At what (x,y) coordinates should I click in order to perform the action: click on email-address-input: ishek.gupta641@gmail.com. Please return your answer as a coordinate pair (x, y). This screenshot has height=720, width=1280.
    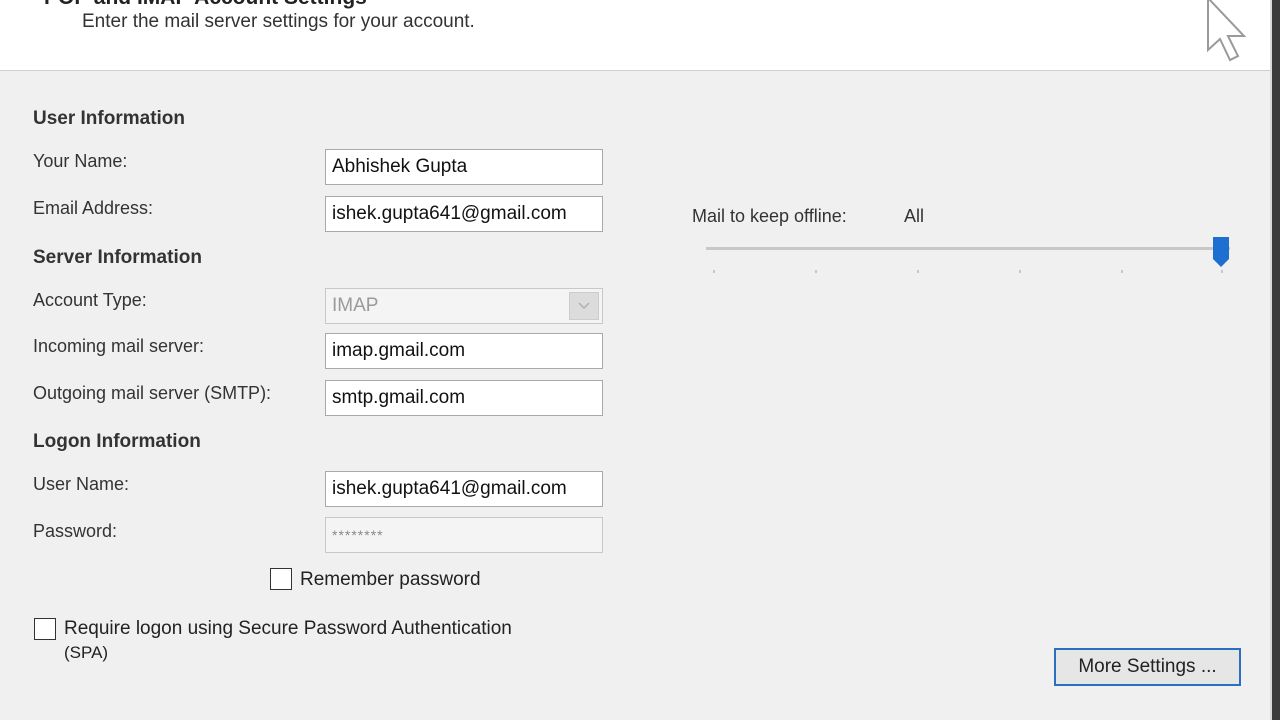
    Looking at the image, I should click on (464, 214).